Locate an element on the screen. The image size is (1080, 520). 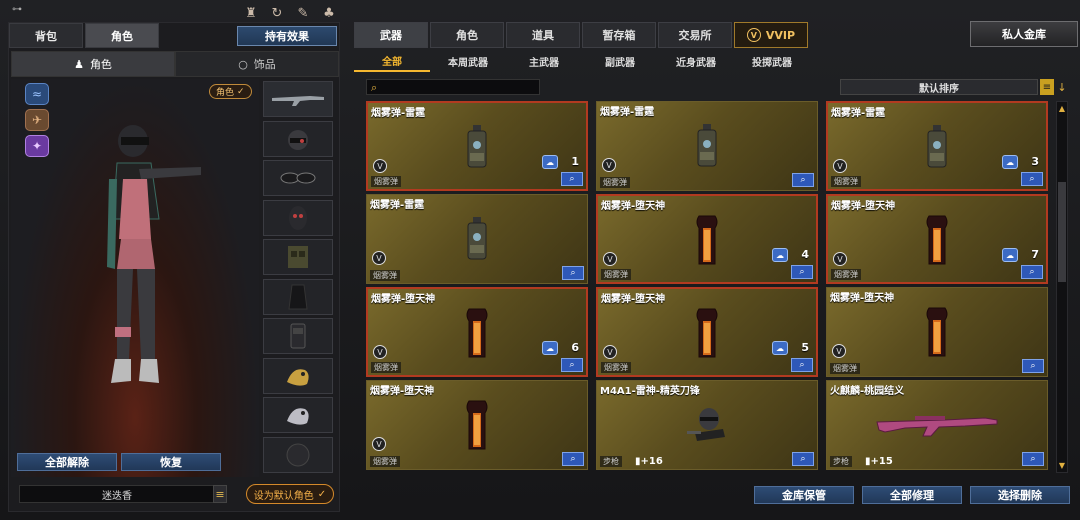
brush-icon: ✎ is located at coordinates (303, 13).